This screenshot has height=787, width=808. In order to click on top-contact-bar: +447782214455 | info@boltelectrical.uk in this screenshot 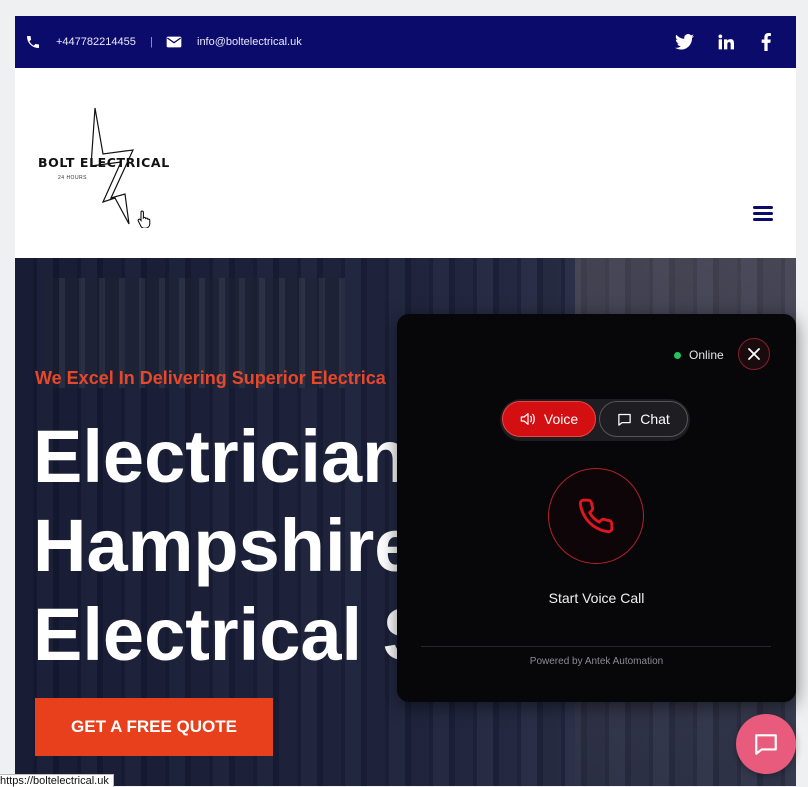, I will do `click(405, 42)`.